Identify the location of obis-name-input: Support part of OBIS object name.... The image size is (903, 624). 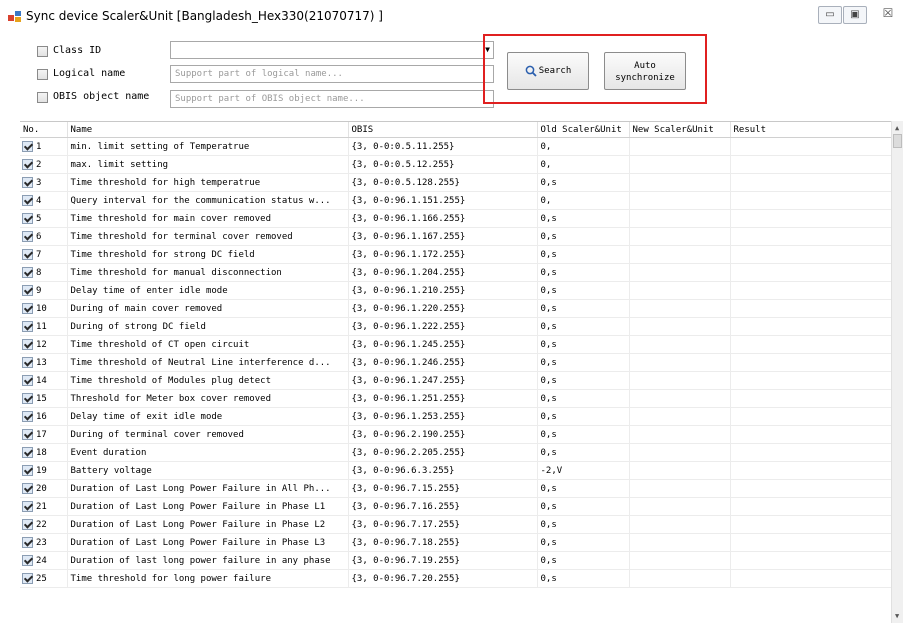
(332, 99).